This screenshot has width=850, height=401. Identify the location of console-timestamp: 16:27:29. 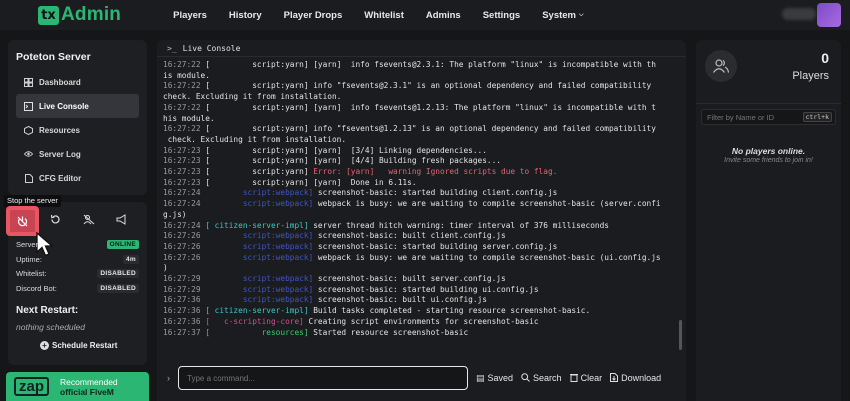
(182, 279).